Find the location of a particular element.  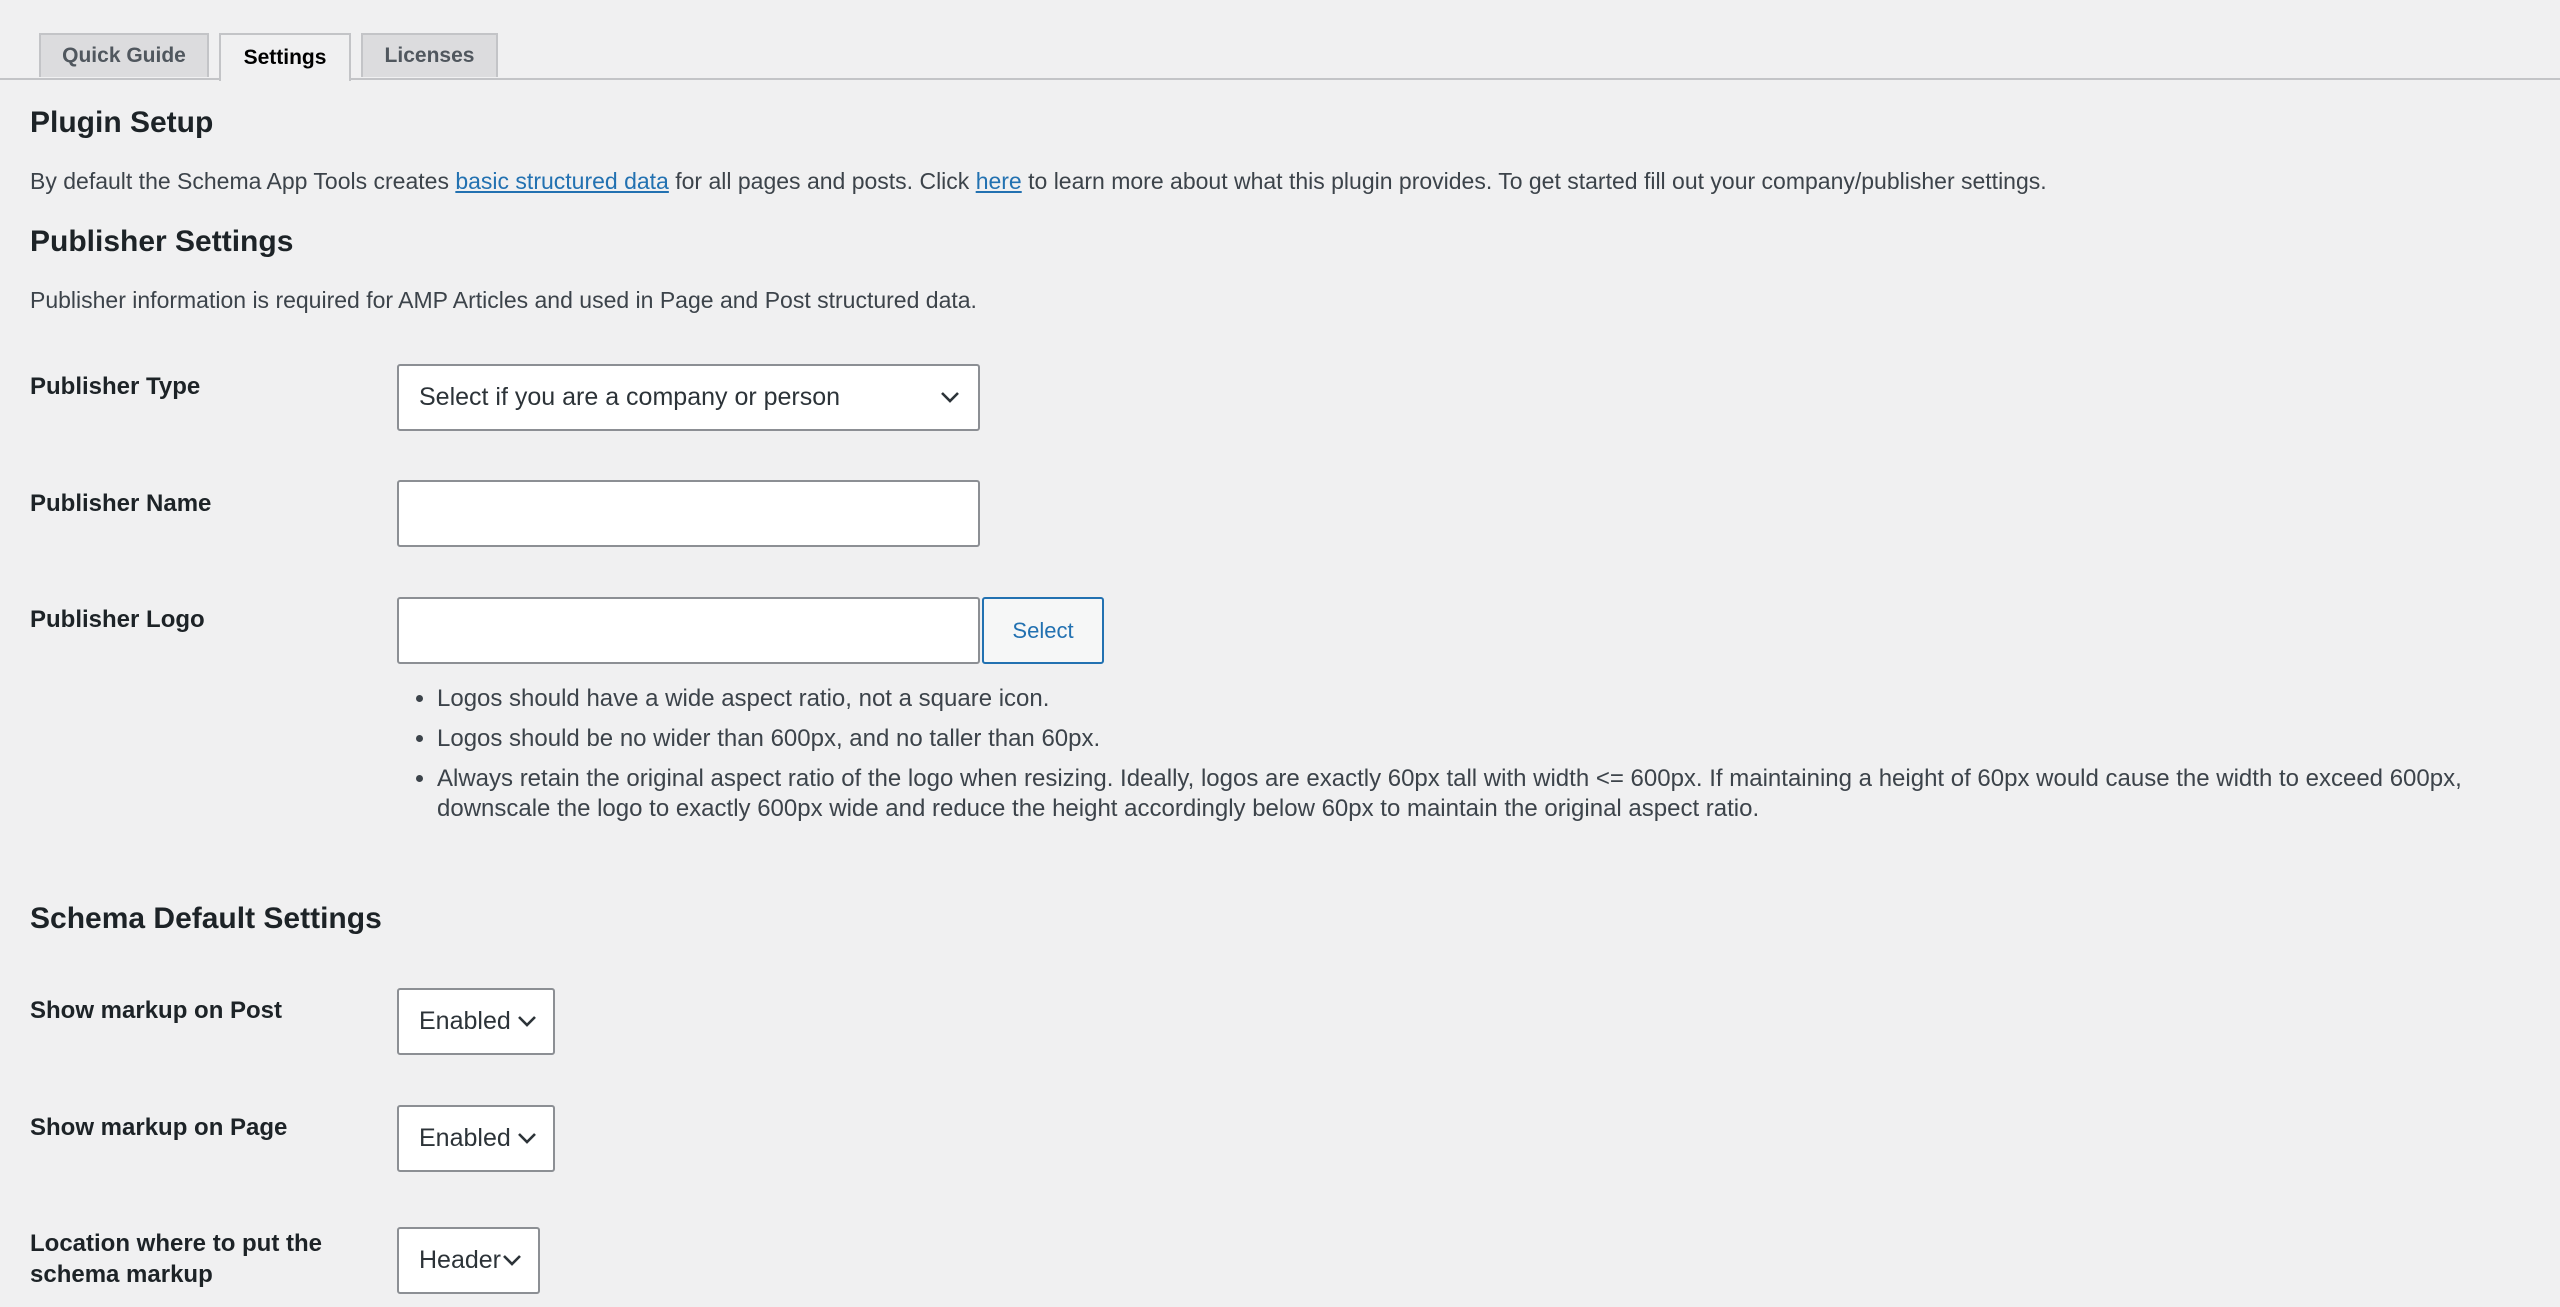

basic-structured-data-link: basic structured data is located at coordinates (562, 181).